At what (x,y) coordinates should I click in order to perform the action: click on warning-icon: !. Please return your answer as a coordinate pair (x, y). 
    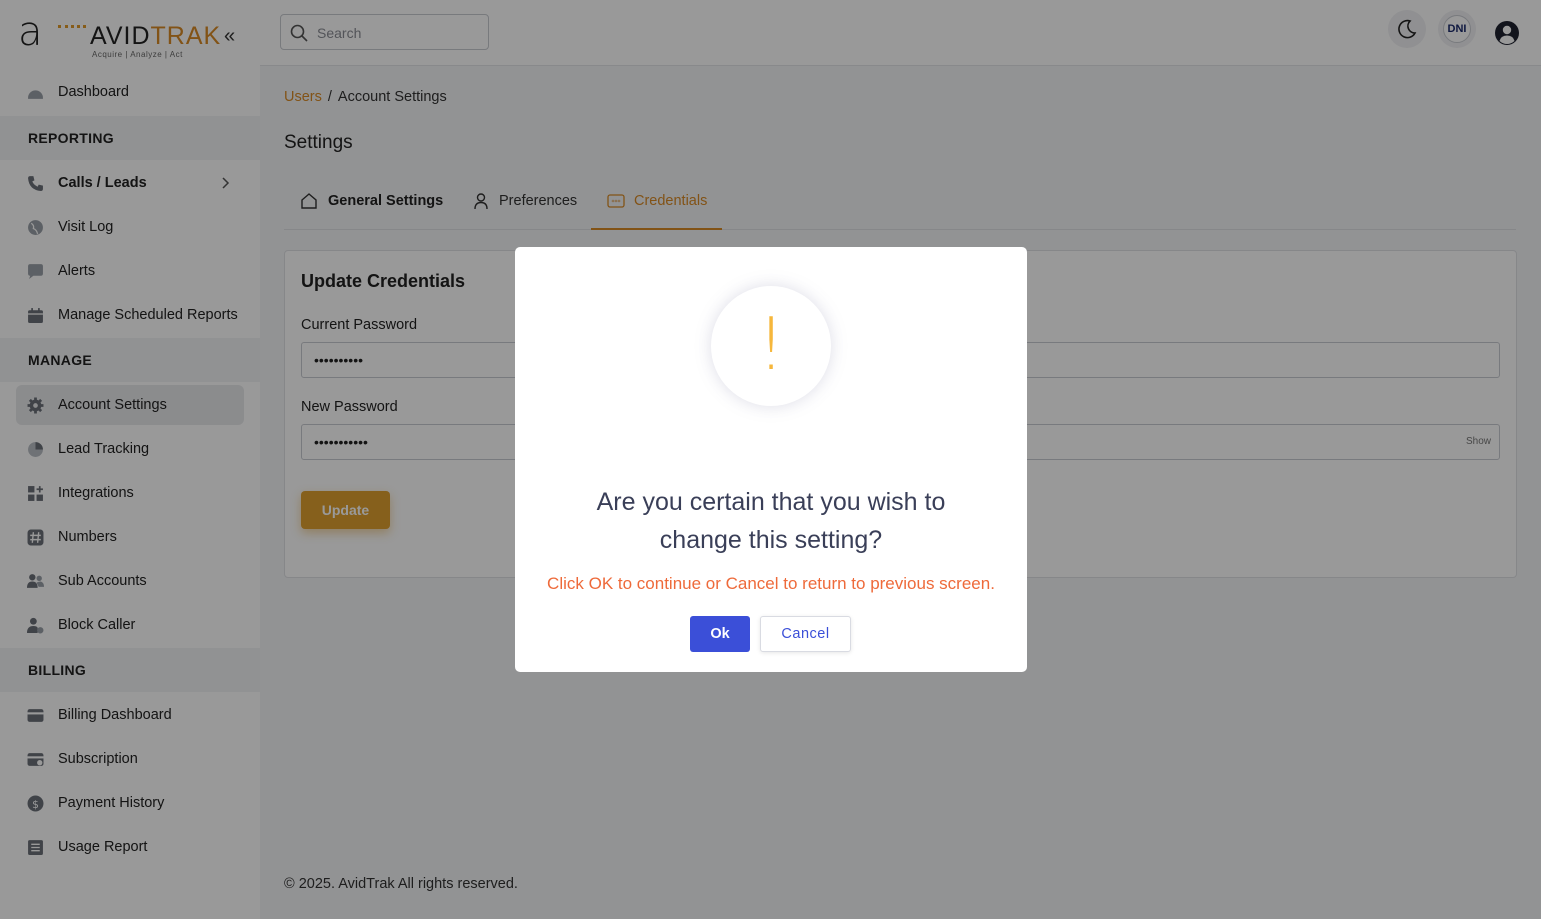
    Looking at the image, I should click on (771, 346).